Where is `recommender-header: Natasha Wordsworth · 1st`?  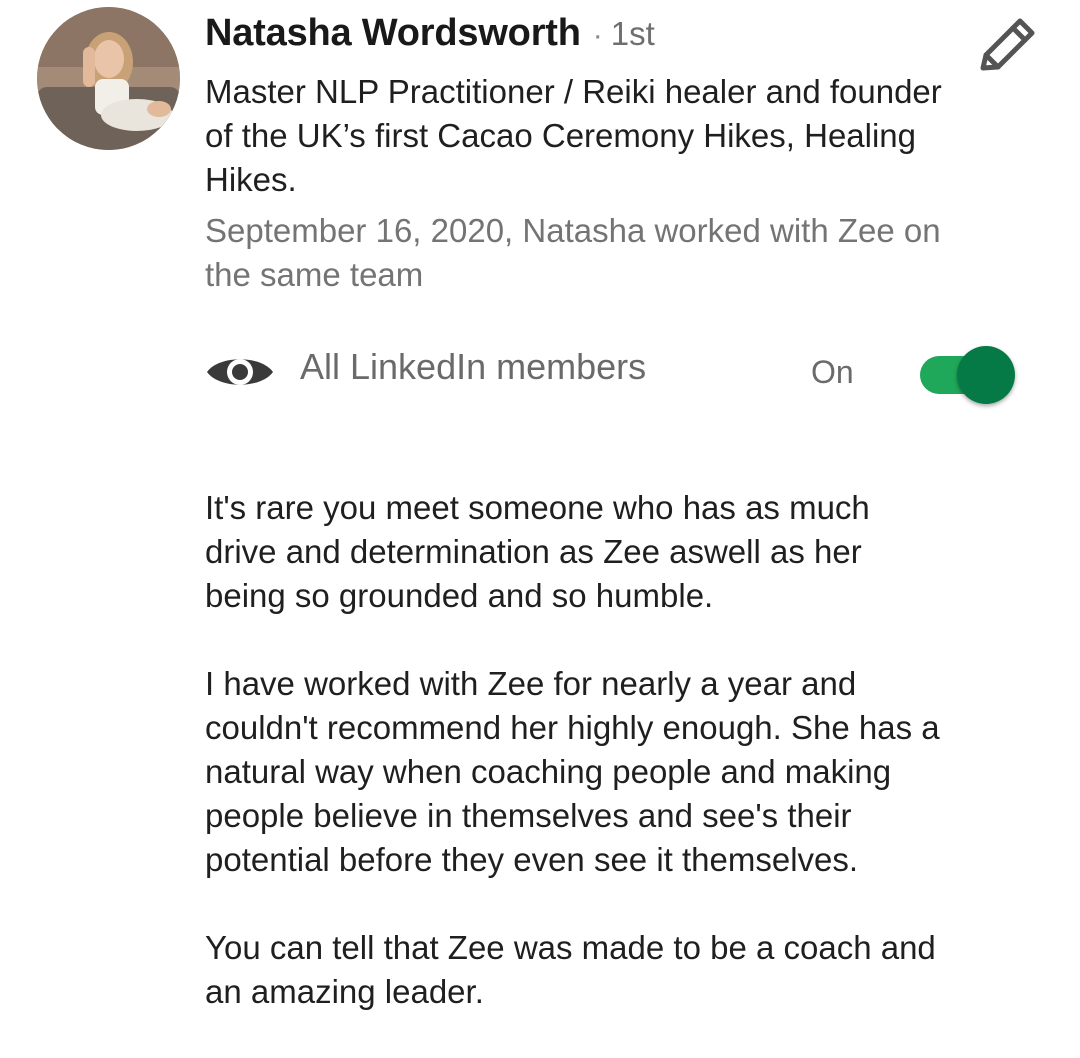 recommender-header: Natasha Wordsworth · 1st is located at coordinates (430, 37).